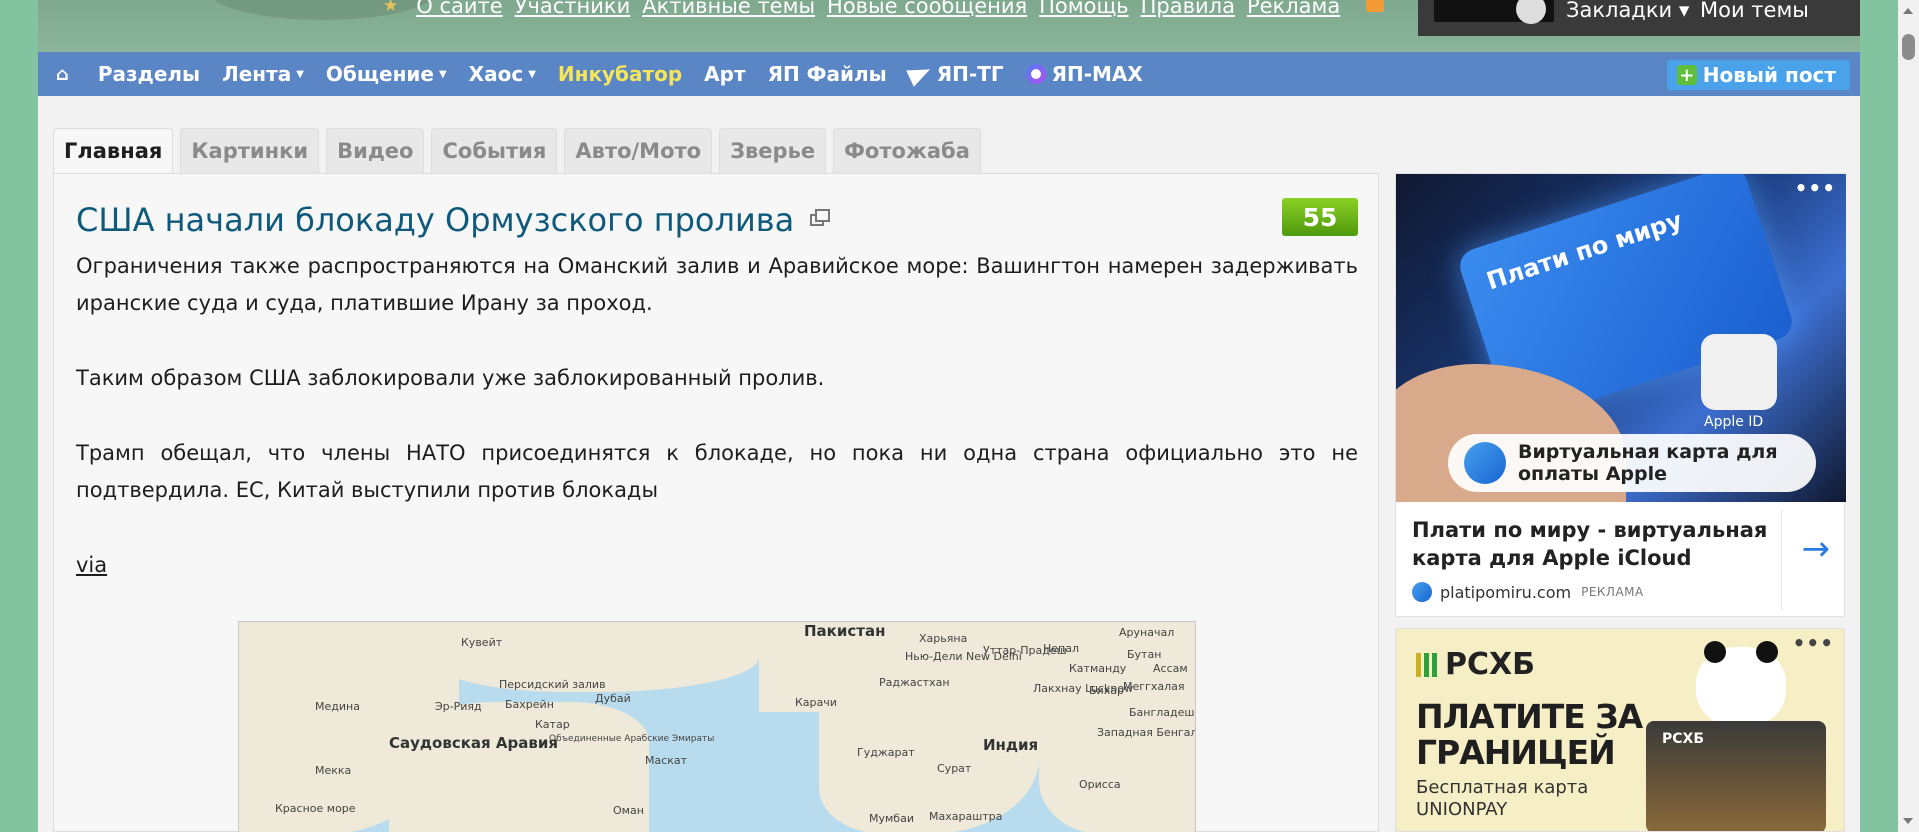 The image size is (1919, 832). I want to click on panda-image, so click(1741, 684).